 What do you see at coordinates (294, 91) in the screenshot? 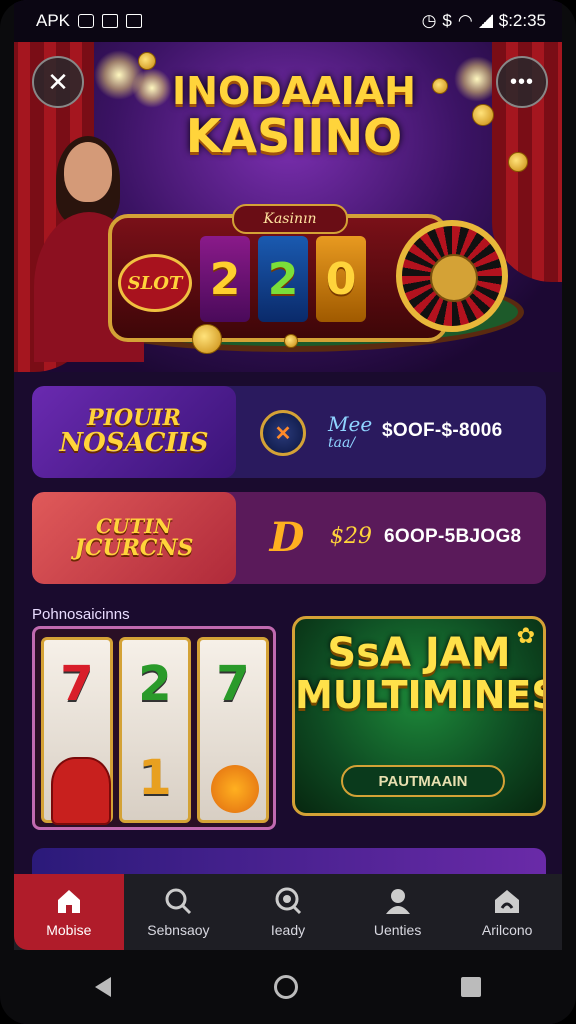
I see `hero-title-line1: INODAAIAH` at bounding box center [294, 91].